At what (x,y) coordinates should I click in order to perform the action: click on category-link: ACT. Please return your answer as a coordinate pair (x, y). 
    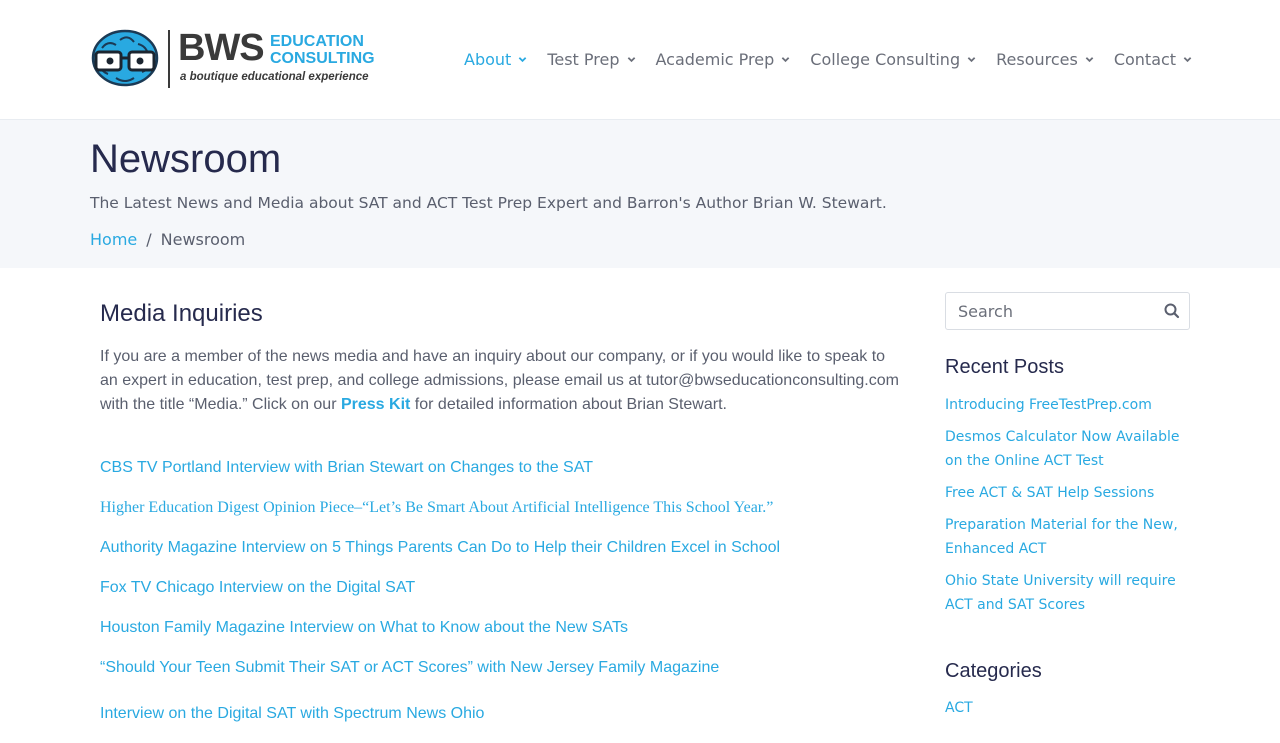
    Looking at the image, I should click on (959, 708).